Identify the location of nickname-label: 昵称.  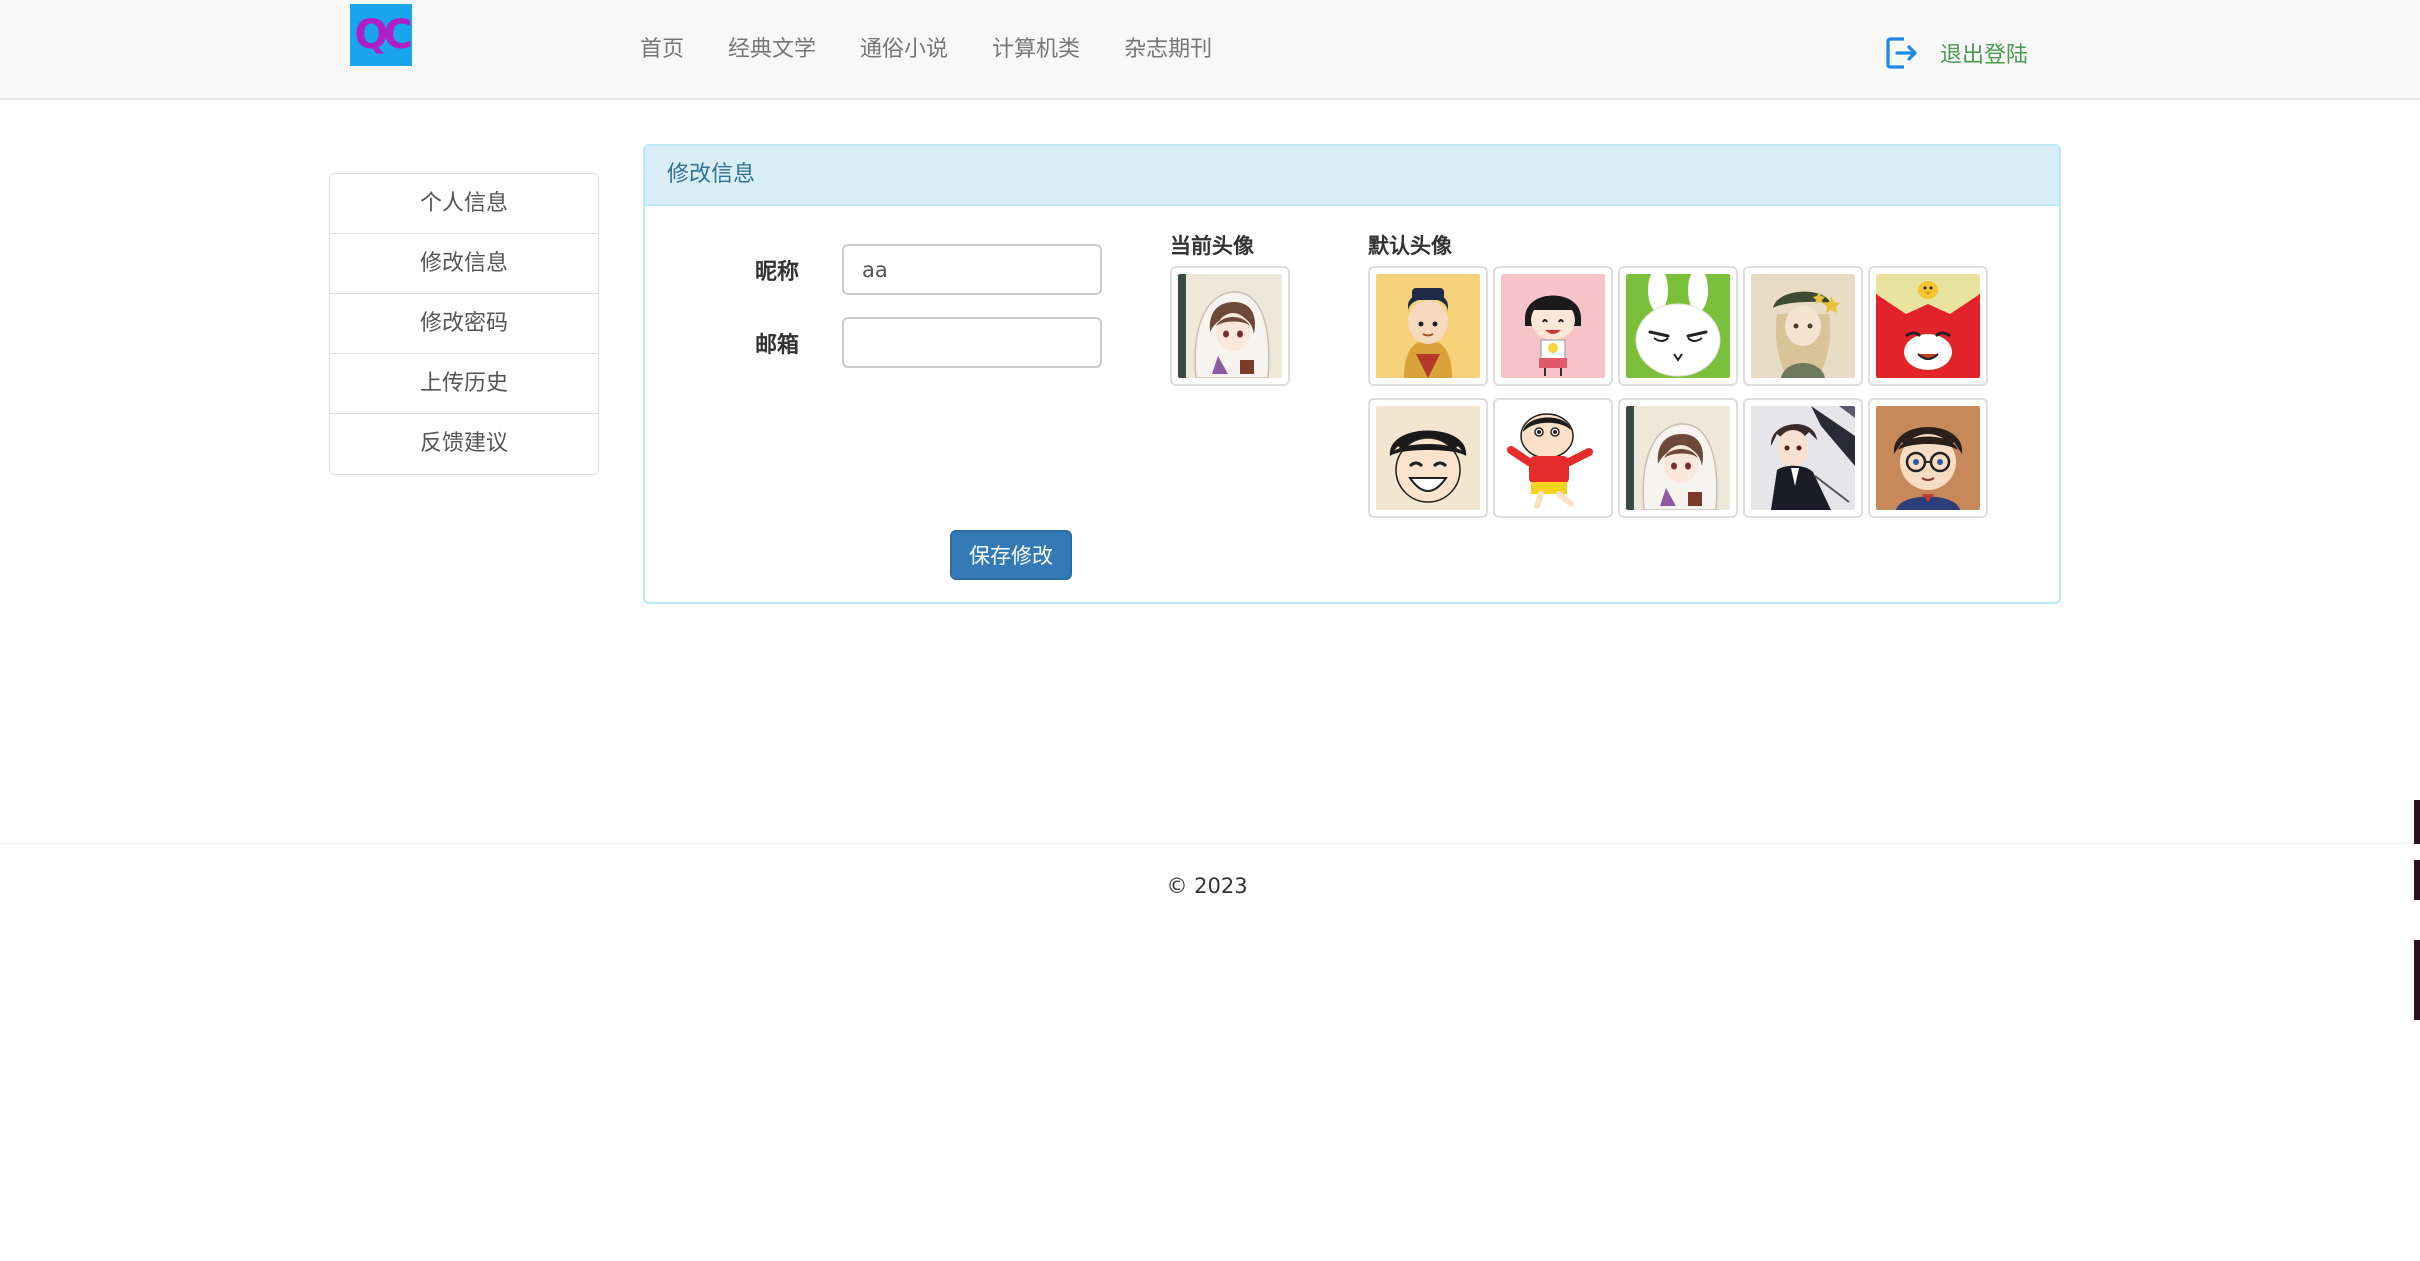
(777, 272).